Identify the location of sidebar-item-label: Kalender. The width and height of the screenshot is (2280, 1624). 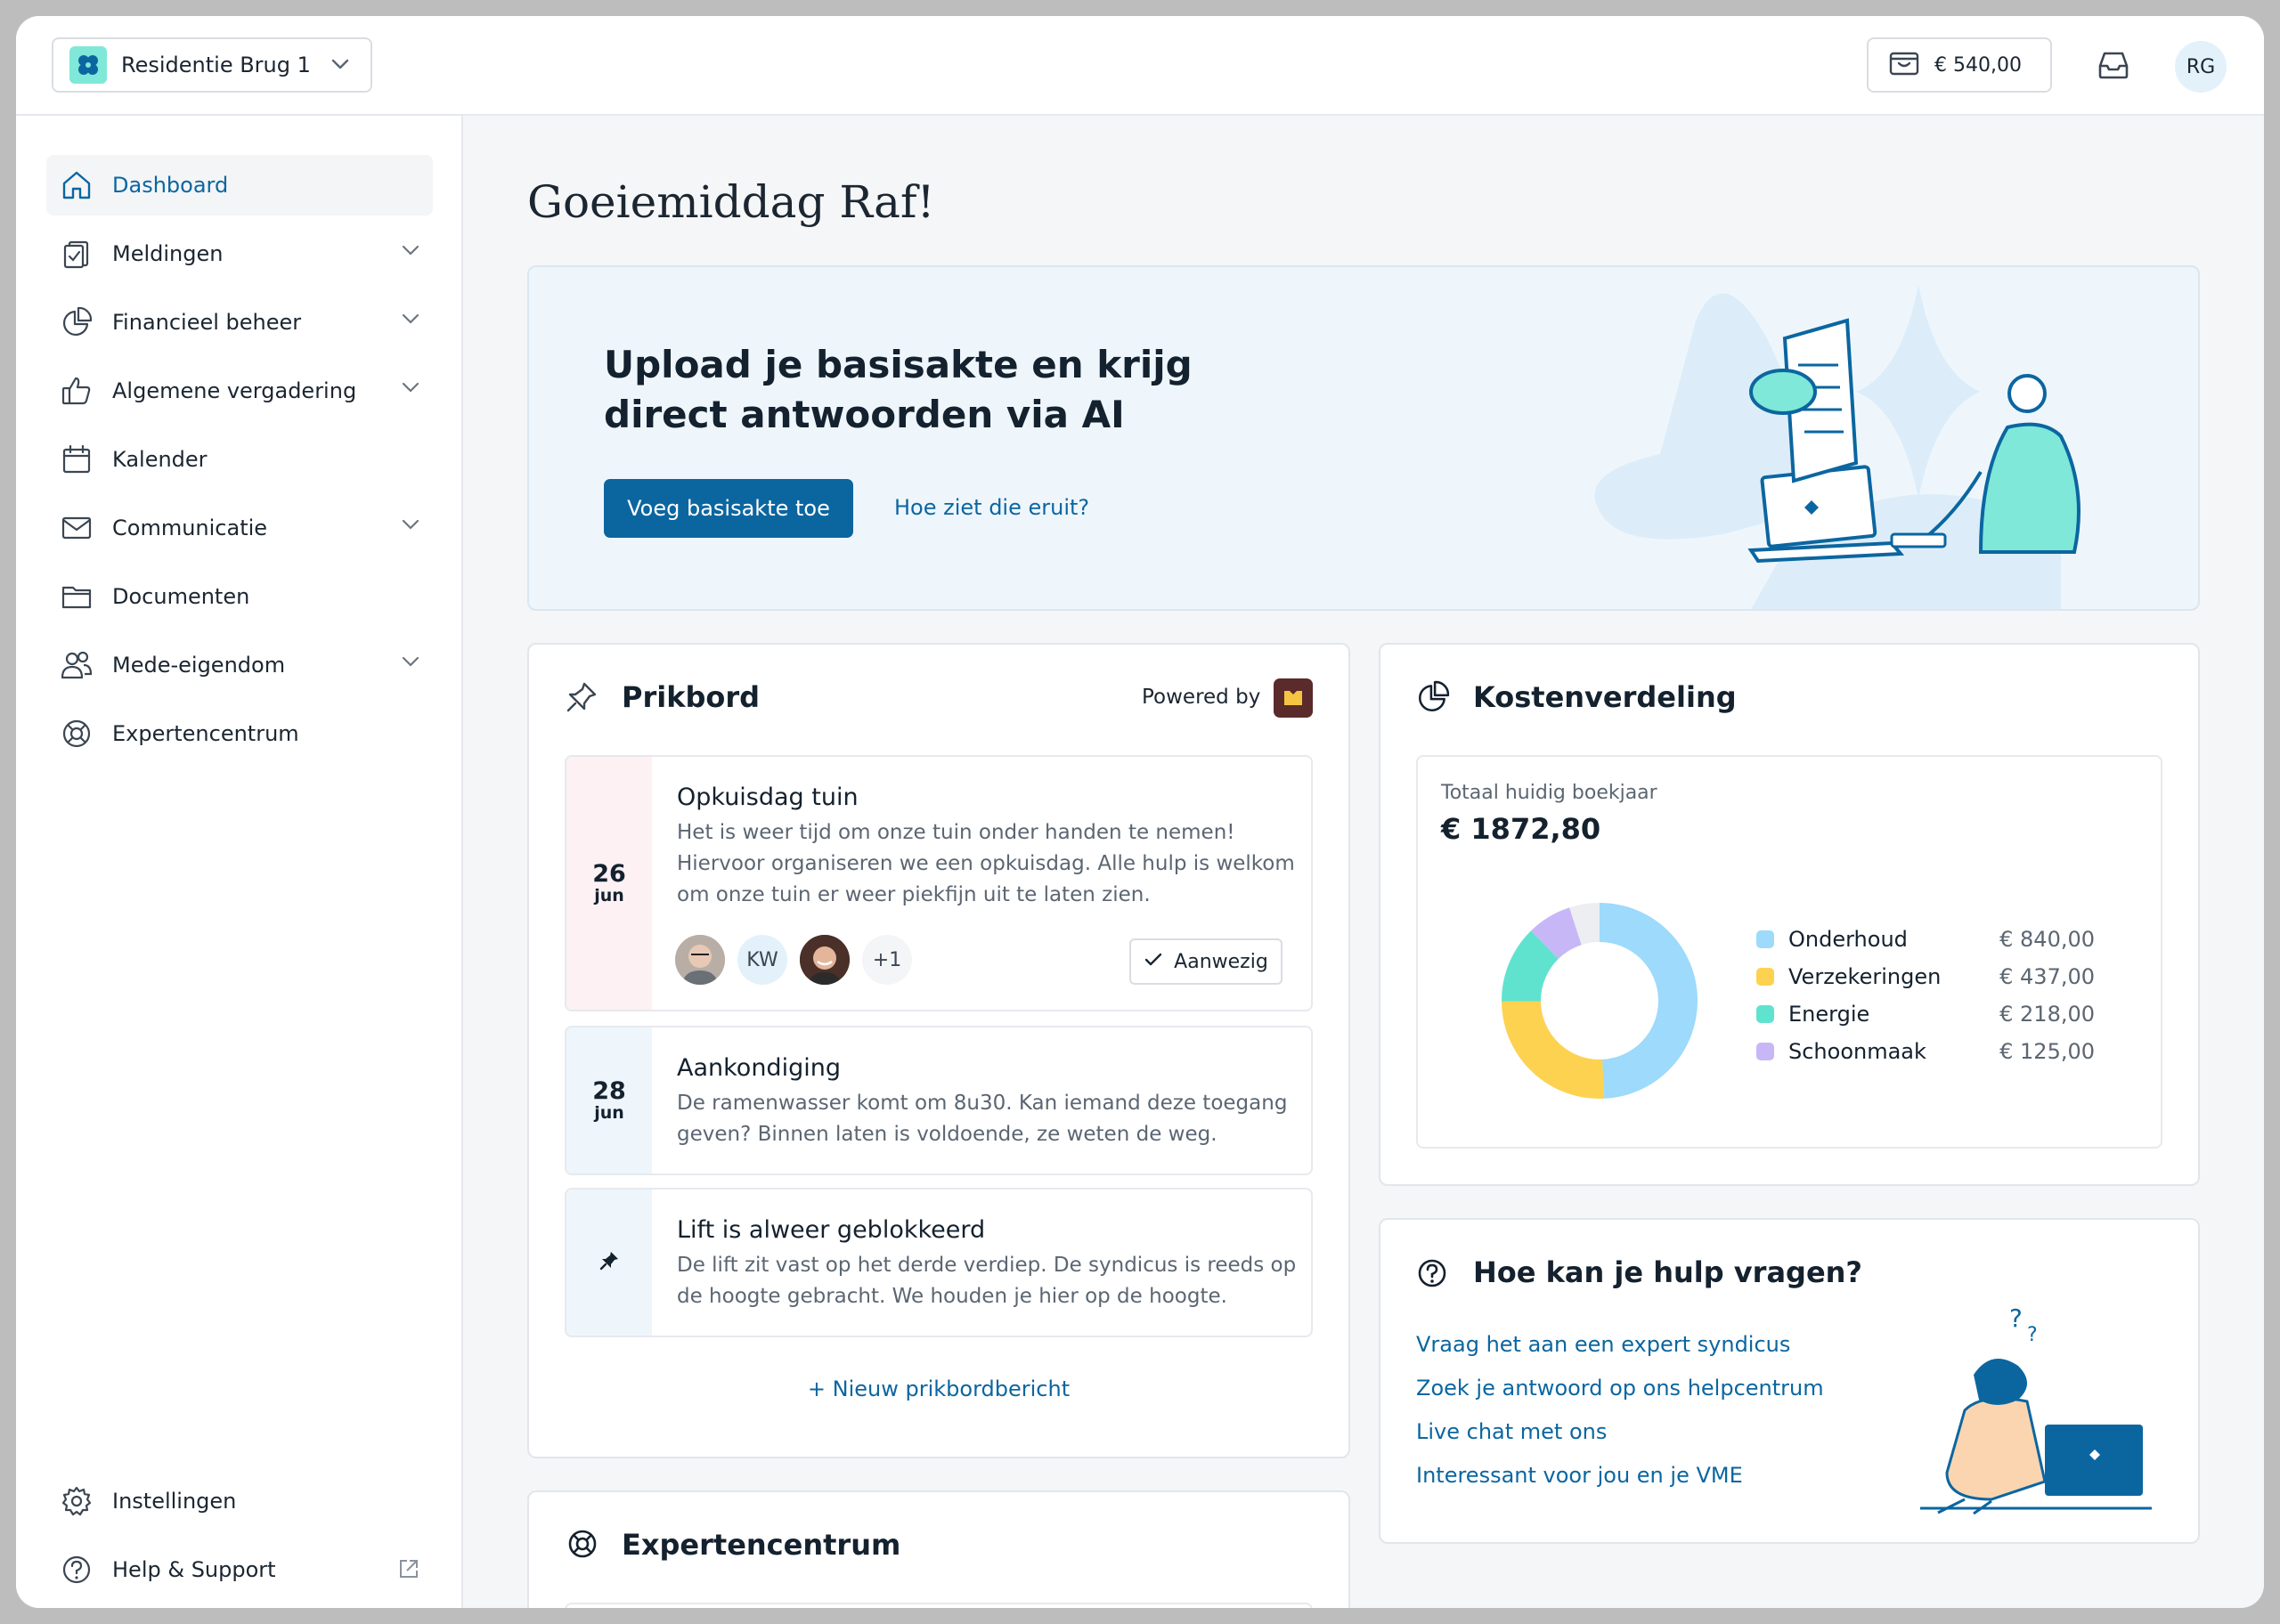
(160, 459).